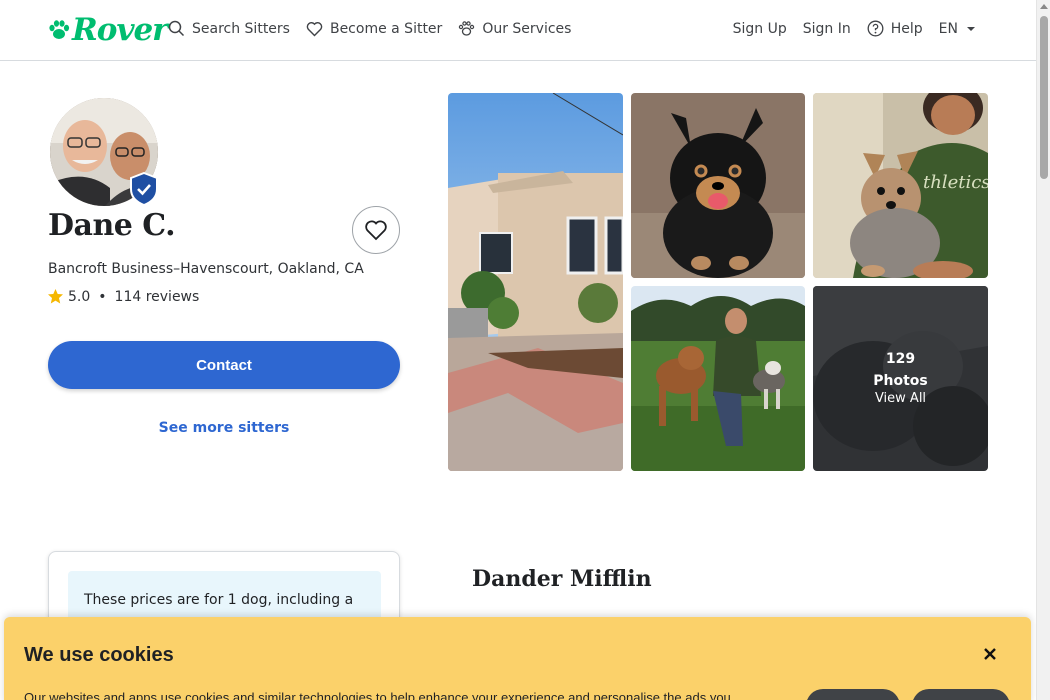 The image size is (1050, 700). Describe the element at coordinates (176, 28) in the screenshot. I see `search-icon` at that location.